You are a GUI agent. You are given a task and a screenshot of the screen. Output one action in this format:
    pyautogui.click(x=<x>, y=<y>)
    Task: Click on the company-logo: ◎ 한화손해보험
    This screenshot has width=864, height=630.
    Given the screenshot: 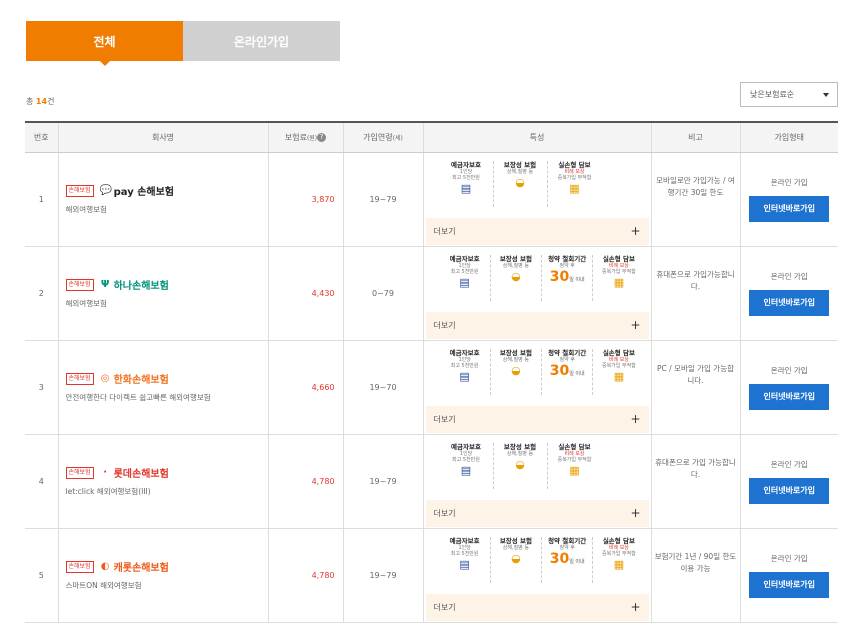 What is the action you would take?
    pyautogui.click(x=134, y=378)
    